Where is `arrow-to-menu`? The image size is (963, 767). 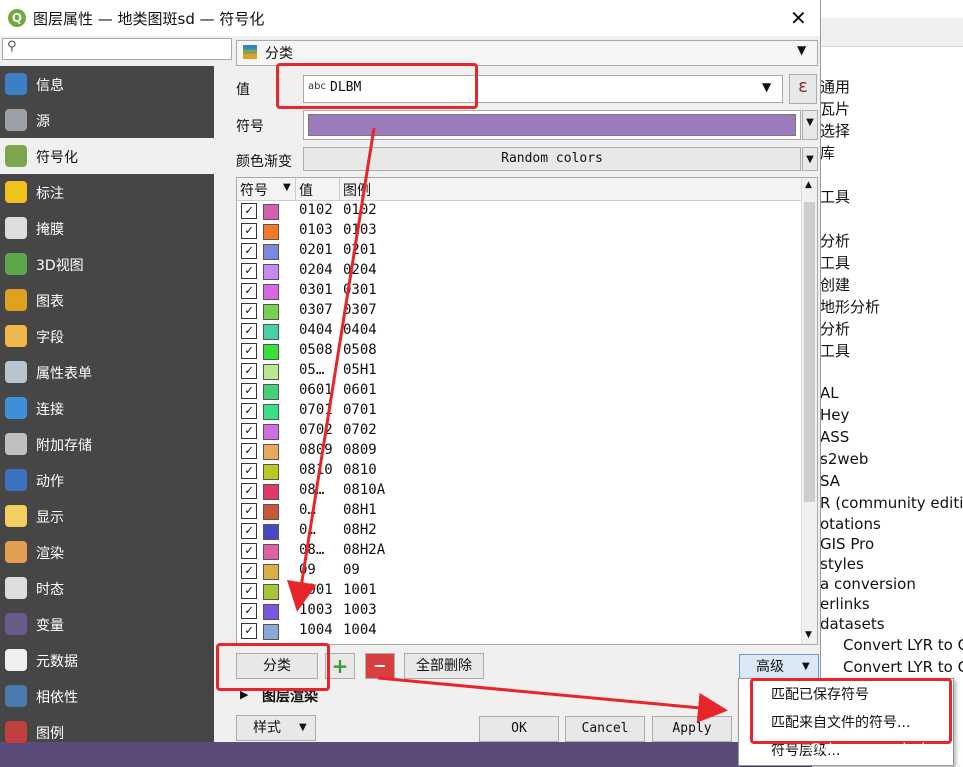
arrow-to-menu is located at coordinates (552, 699).